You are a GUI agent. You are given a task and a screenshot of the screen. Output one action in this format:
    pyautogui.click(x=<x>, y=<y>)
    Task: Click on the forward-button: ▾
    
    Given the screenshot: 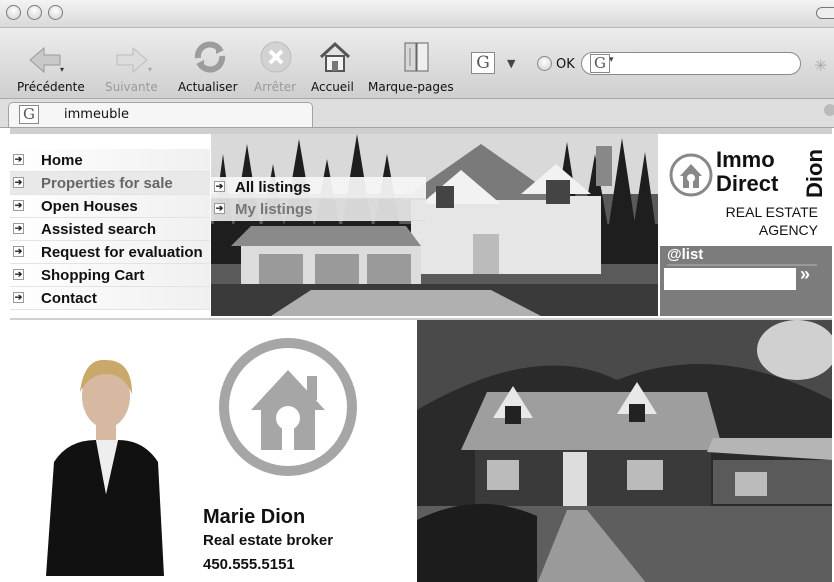 What is the action you would take?
    pyautogui.click(x=135, y=60)
    